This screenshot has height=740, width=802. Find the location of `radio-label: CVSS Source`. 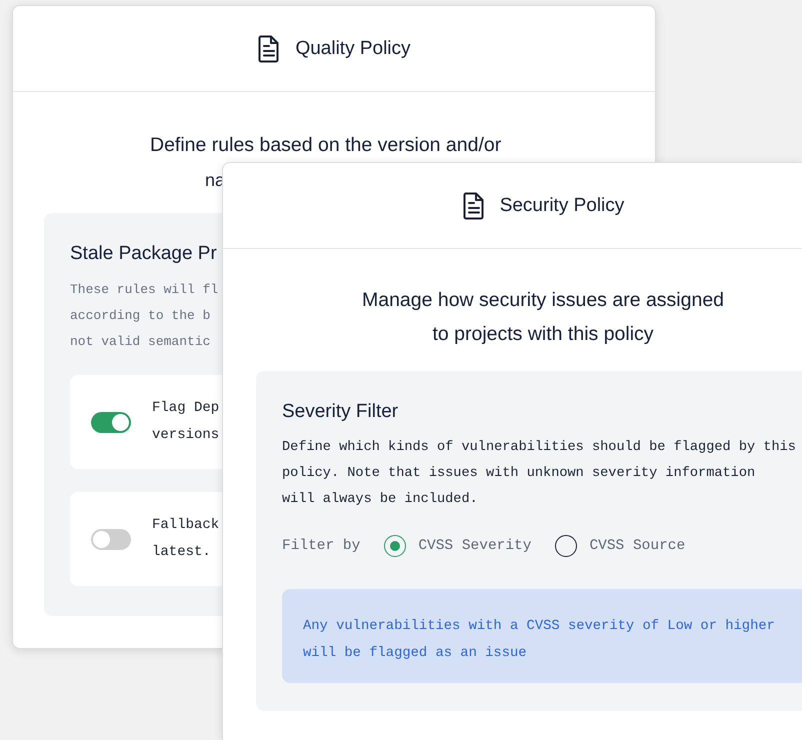

radio-label: CVSS Source is located at coordinates (637, 546).